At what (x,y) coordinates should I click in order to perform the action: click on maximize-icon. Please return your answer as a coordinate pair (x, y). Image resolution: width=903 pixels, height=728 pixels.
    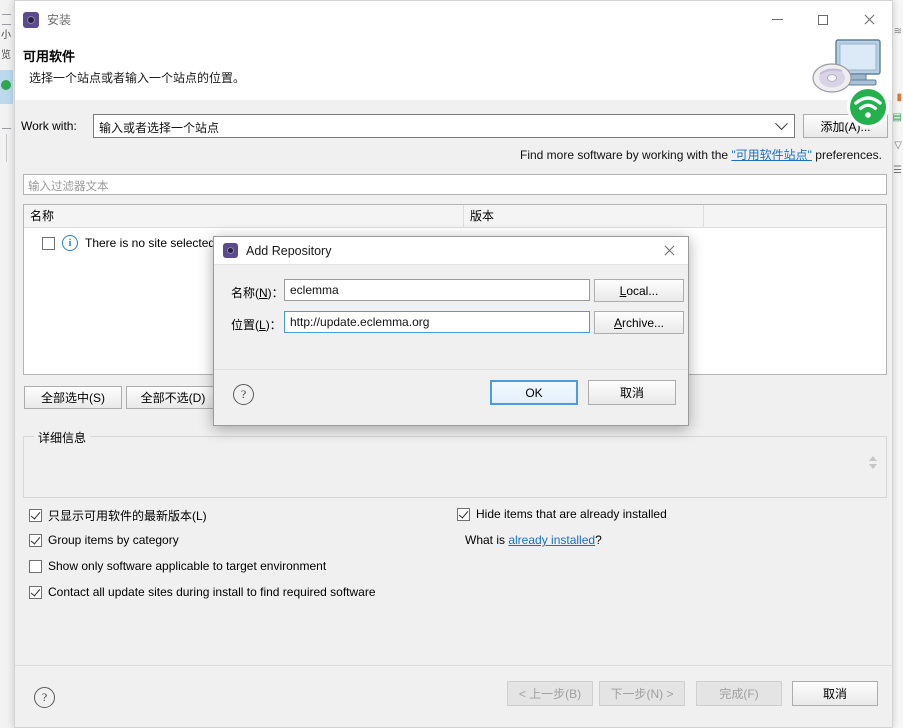
    Looking at the image, I should click on (823, 19).